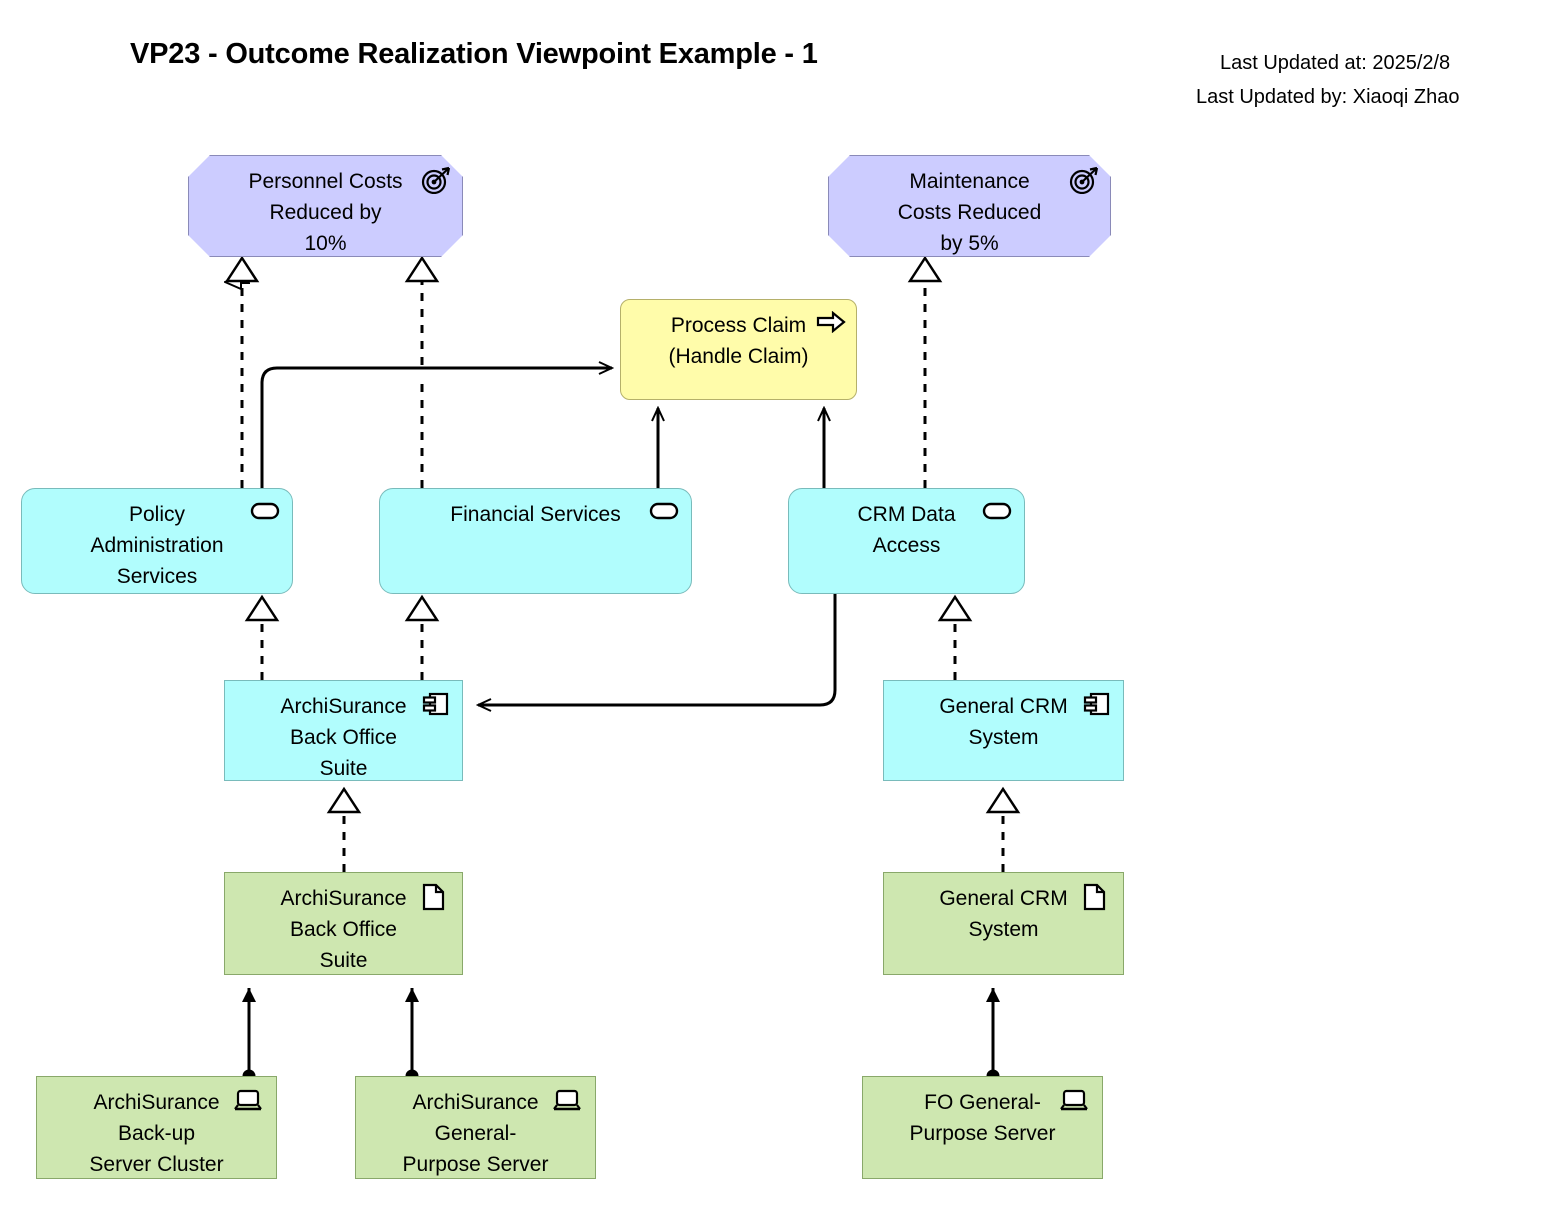 This screenshot has height=1208, width=1562. I want to click on node-label: Financial Services, so click(535, 514).